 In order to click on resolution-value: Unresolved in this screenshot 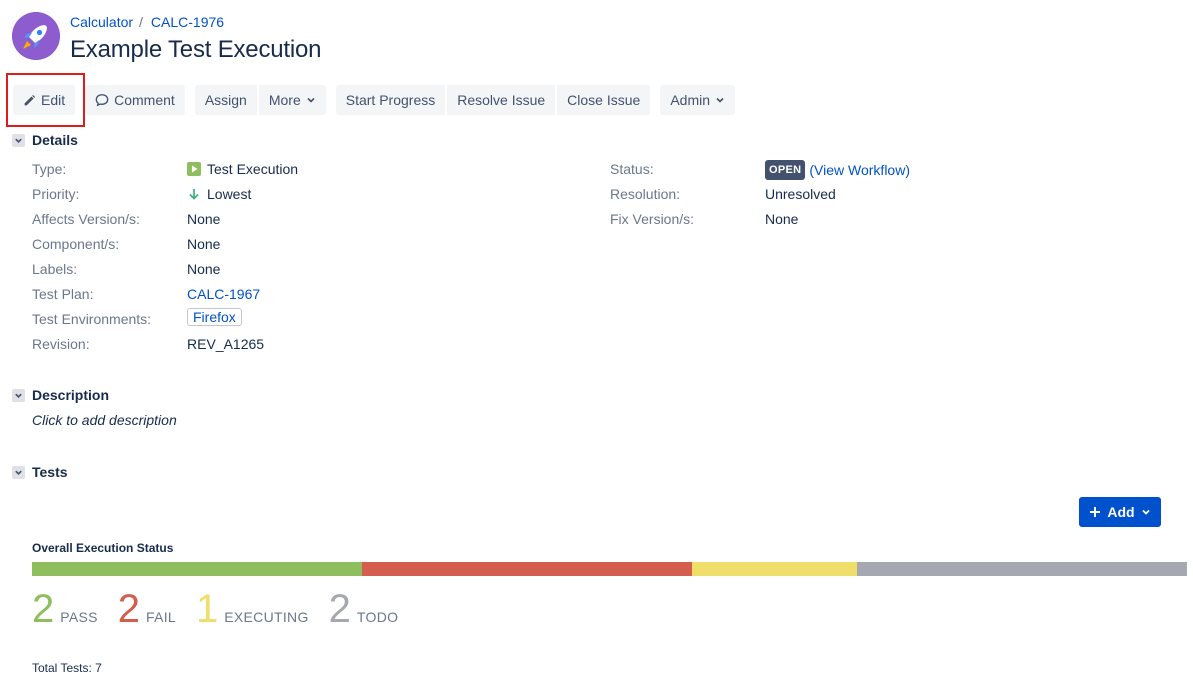, I will do `click(800, 194)`.